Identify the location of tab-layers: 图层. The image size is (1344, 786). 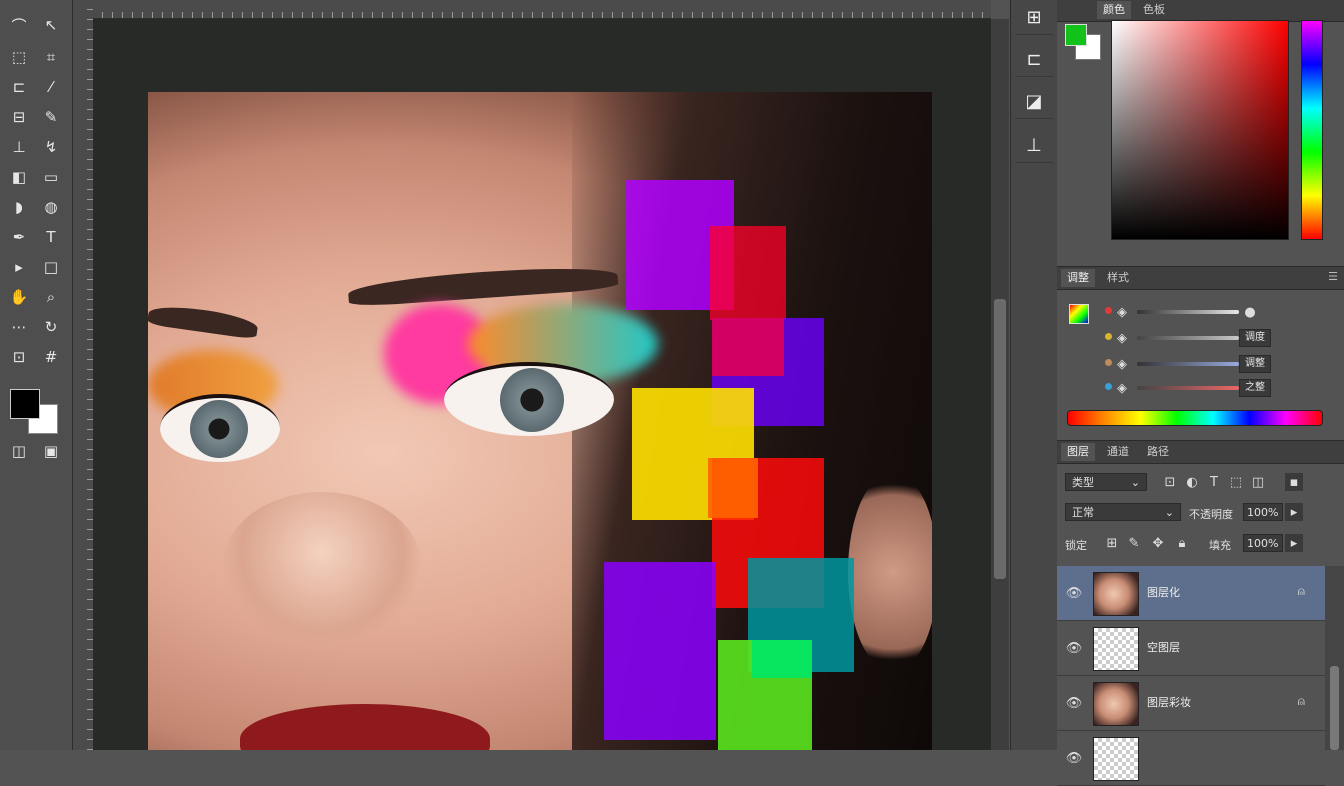
(1078, 452).